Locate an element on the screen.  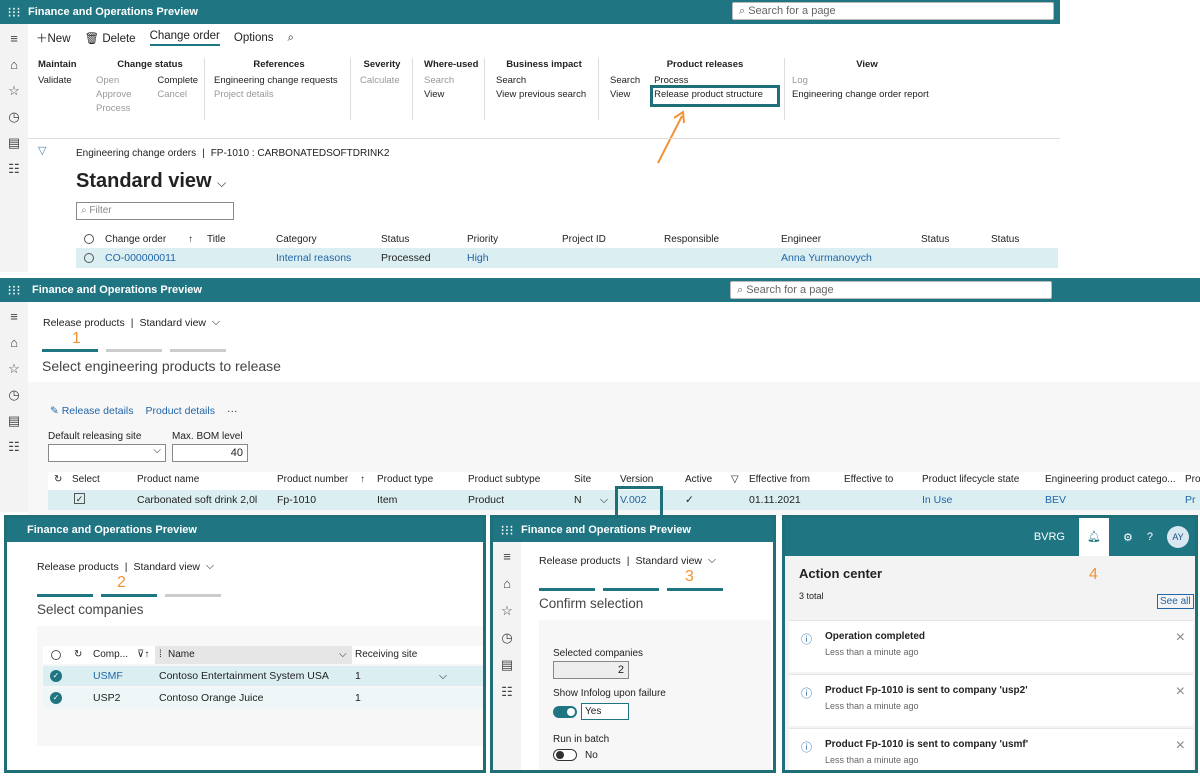
impact-search-button: Search is located at coordinates (544, 81).